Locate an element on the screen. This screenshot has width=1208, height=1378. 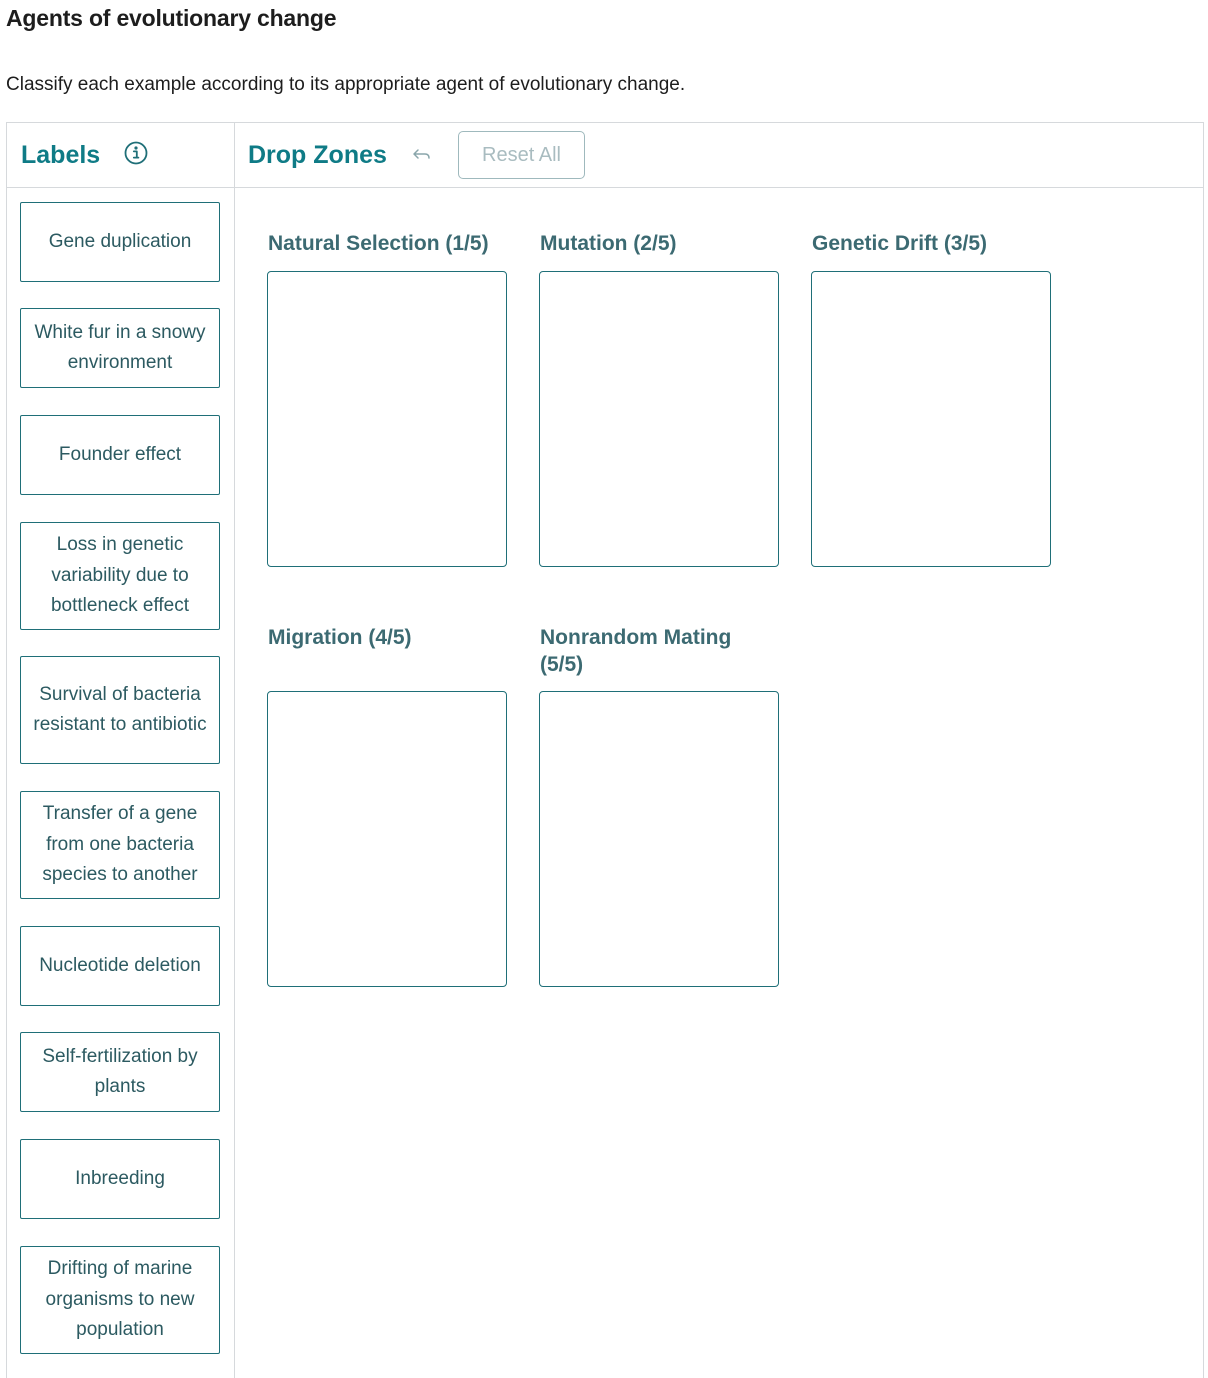
drop-zone-nonrandom-mating is located at coordinates (659, 839).